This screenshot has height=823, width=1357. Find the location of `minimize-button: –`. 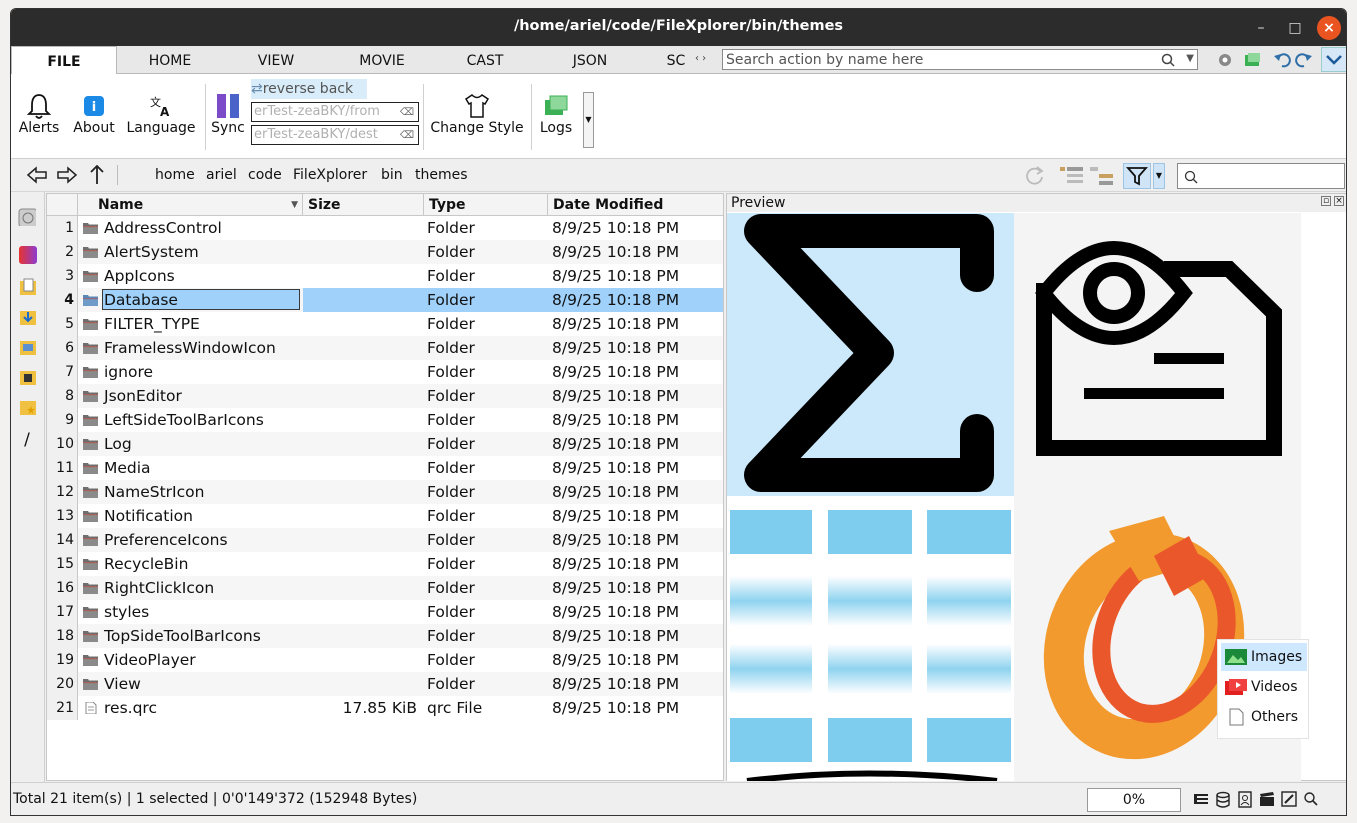

minimize-button: – is located at coordinates (1261, 28).